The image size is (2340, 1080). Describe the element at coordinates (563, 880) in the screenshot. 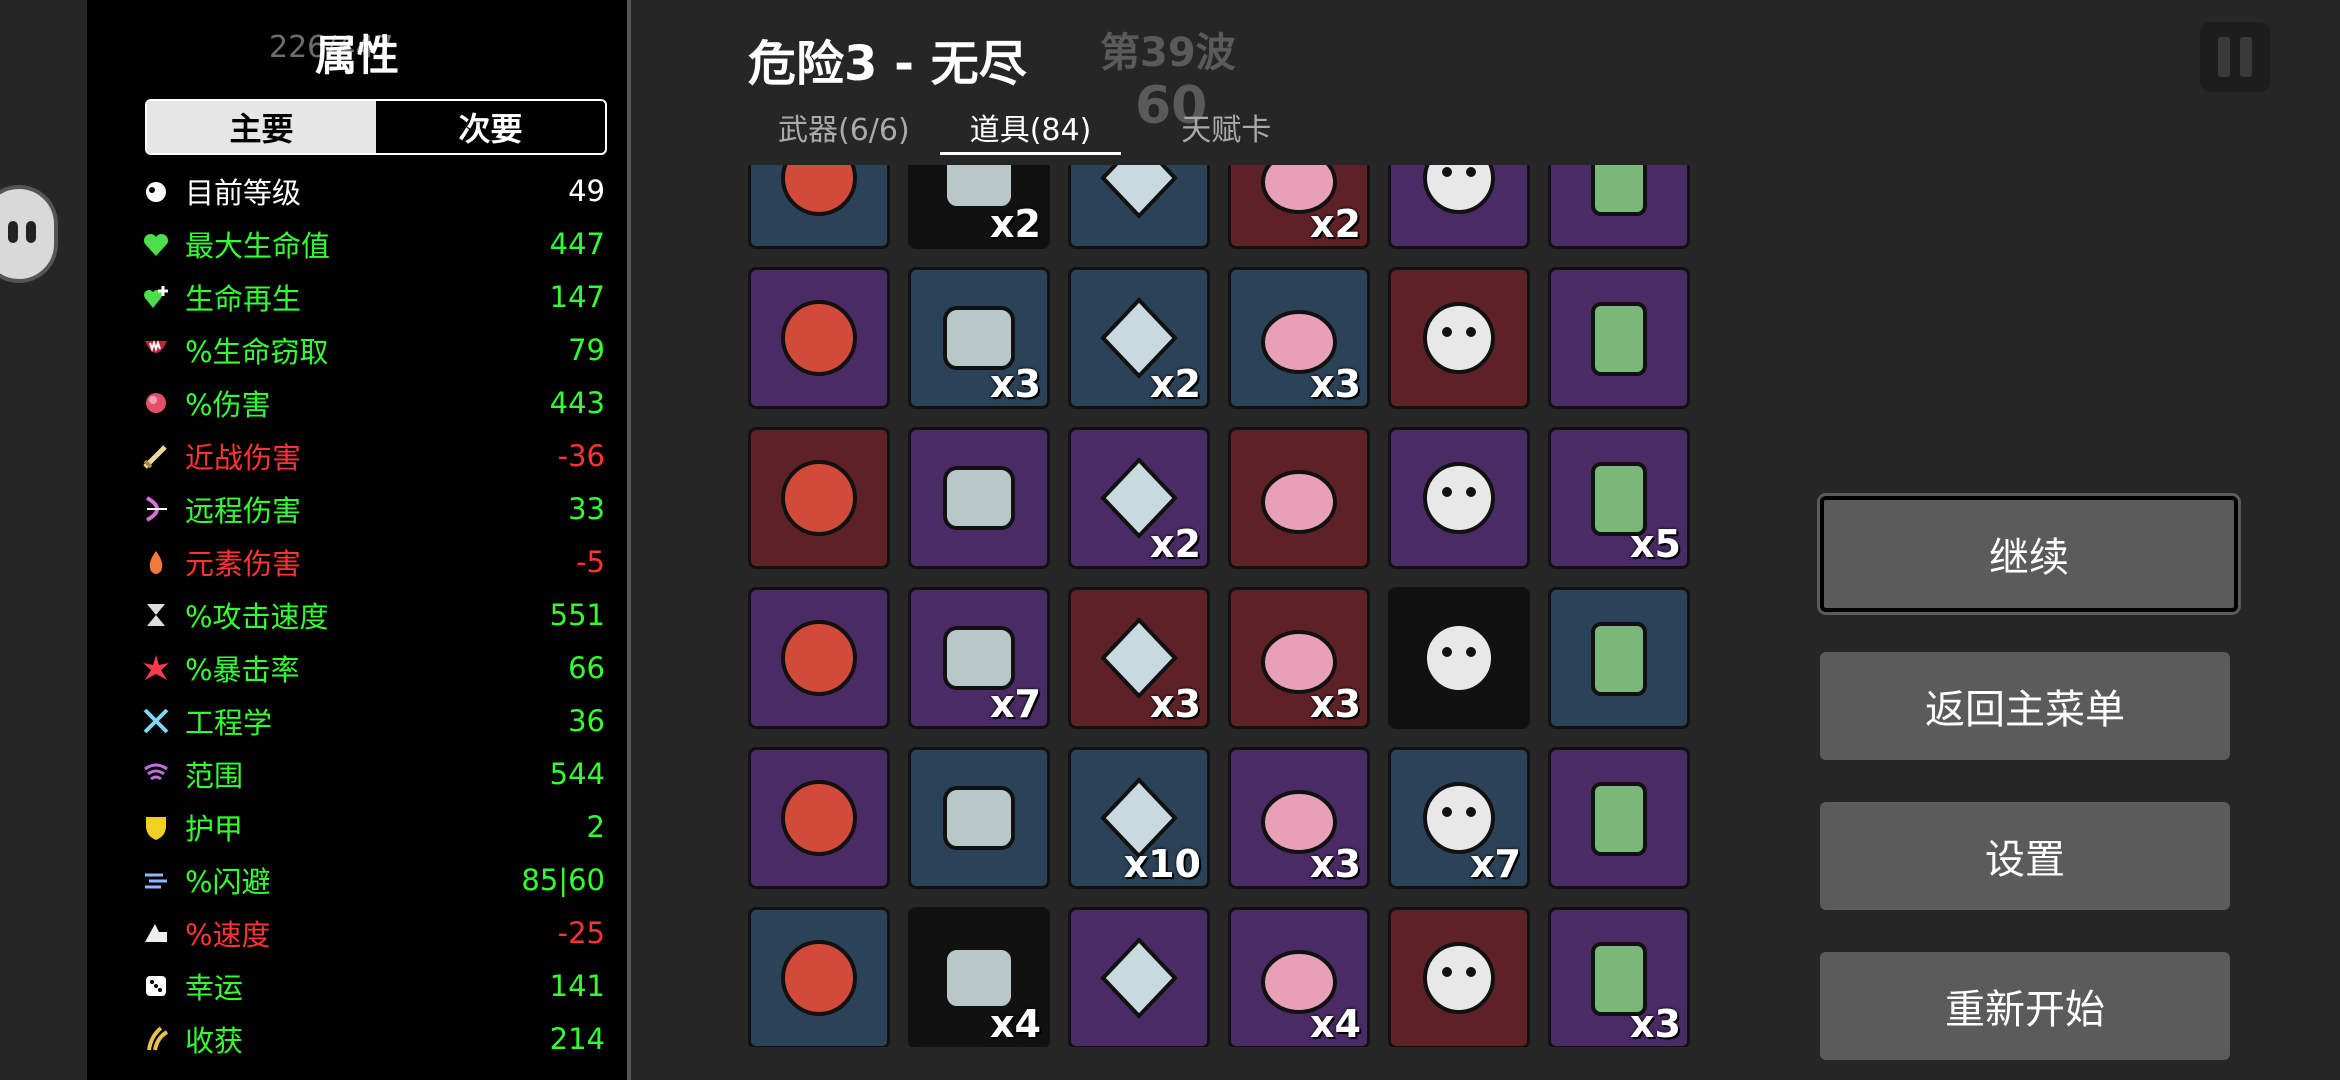

I see `stat-value: 85|60` at that location.